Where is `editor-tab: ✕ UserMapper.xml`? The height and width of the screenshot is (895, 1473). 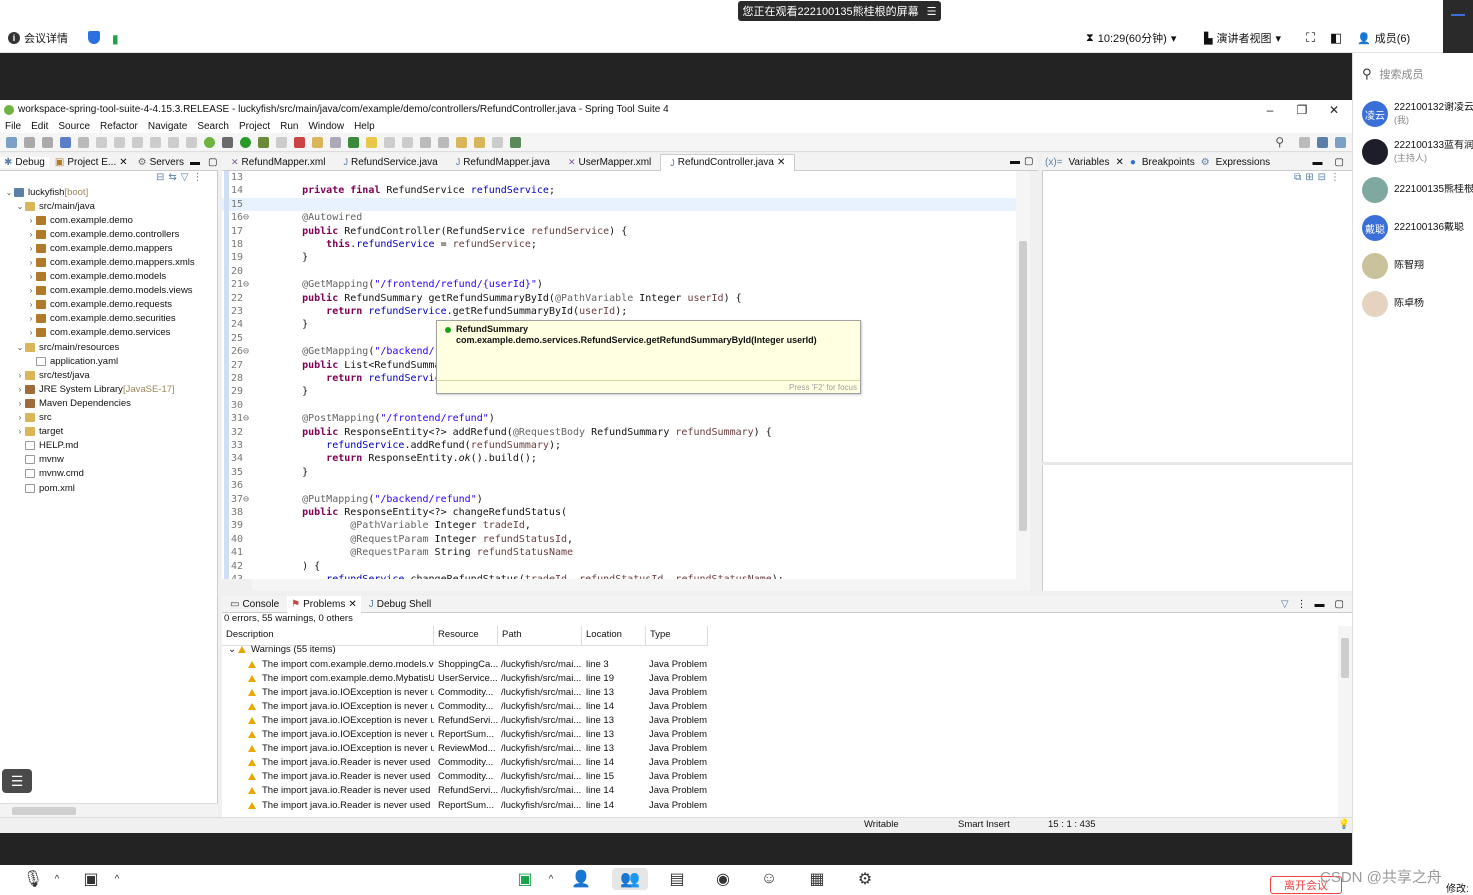 editor-tab: ✕ UserMapper.xml is located at coordinates (609, 162).